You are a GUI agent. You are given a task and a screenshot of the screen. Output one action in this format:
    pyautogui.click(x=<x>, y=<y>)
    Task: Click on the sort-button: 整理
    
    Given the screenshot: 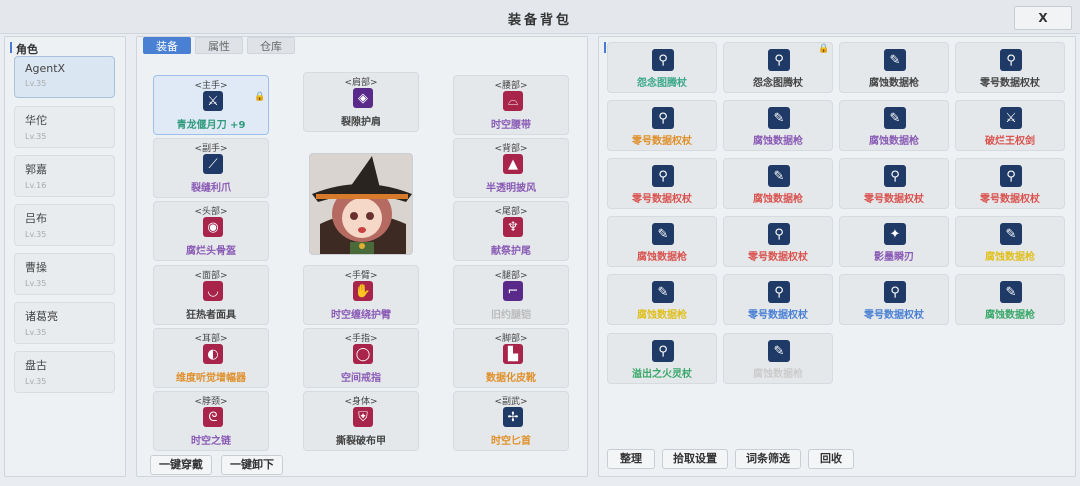 What is the action you would take?
    pyautogui.click(x=631, y=459)
    